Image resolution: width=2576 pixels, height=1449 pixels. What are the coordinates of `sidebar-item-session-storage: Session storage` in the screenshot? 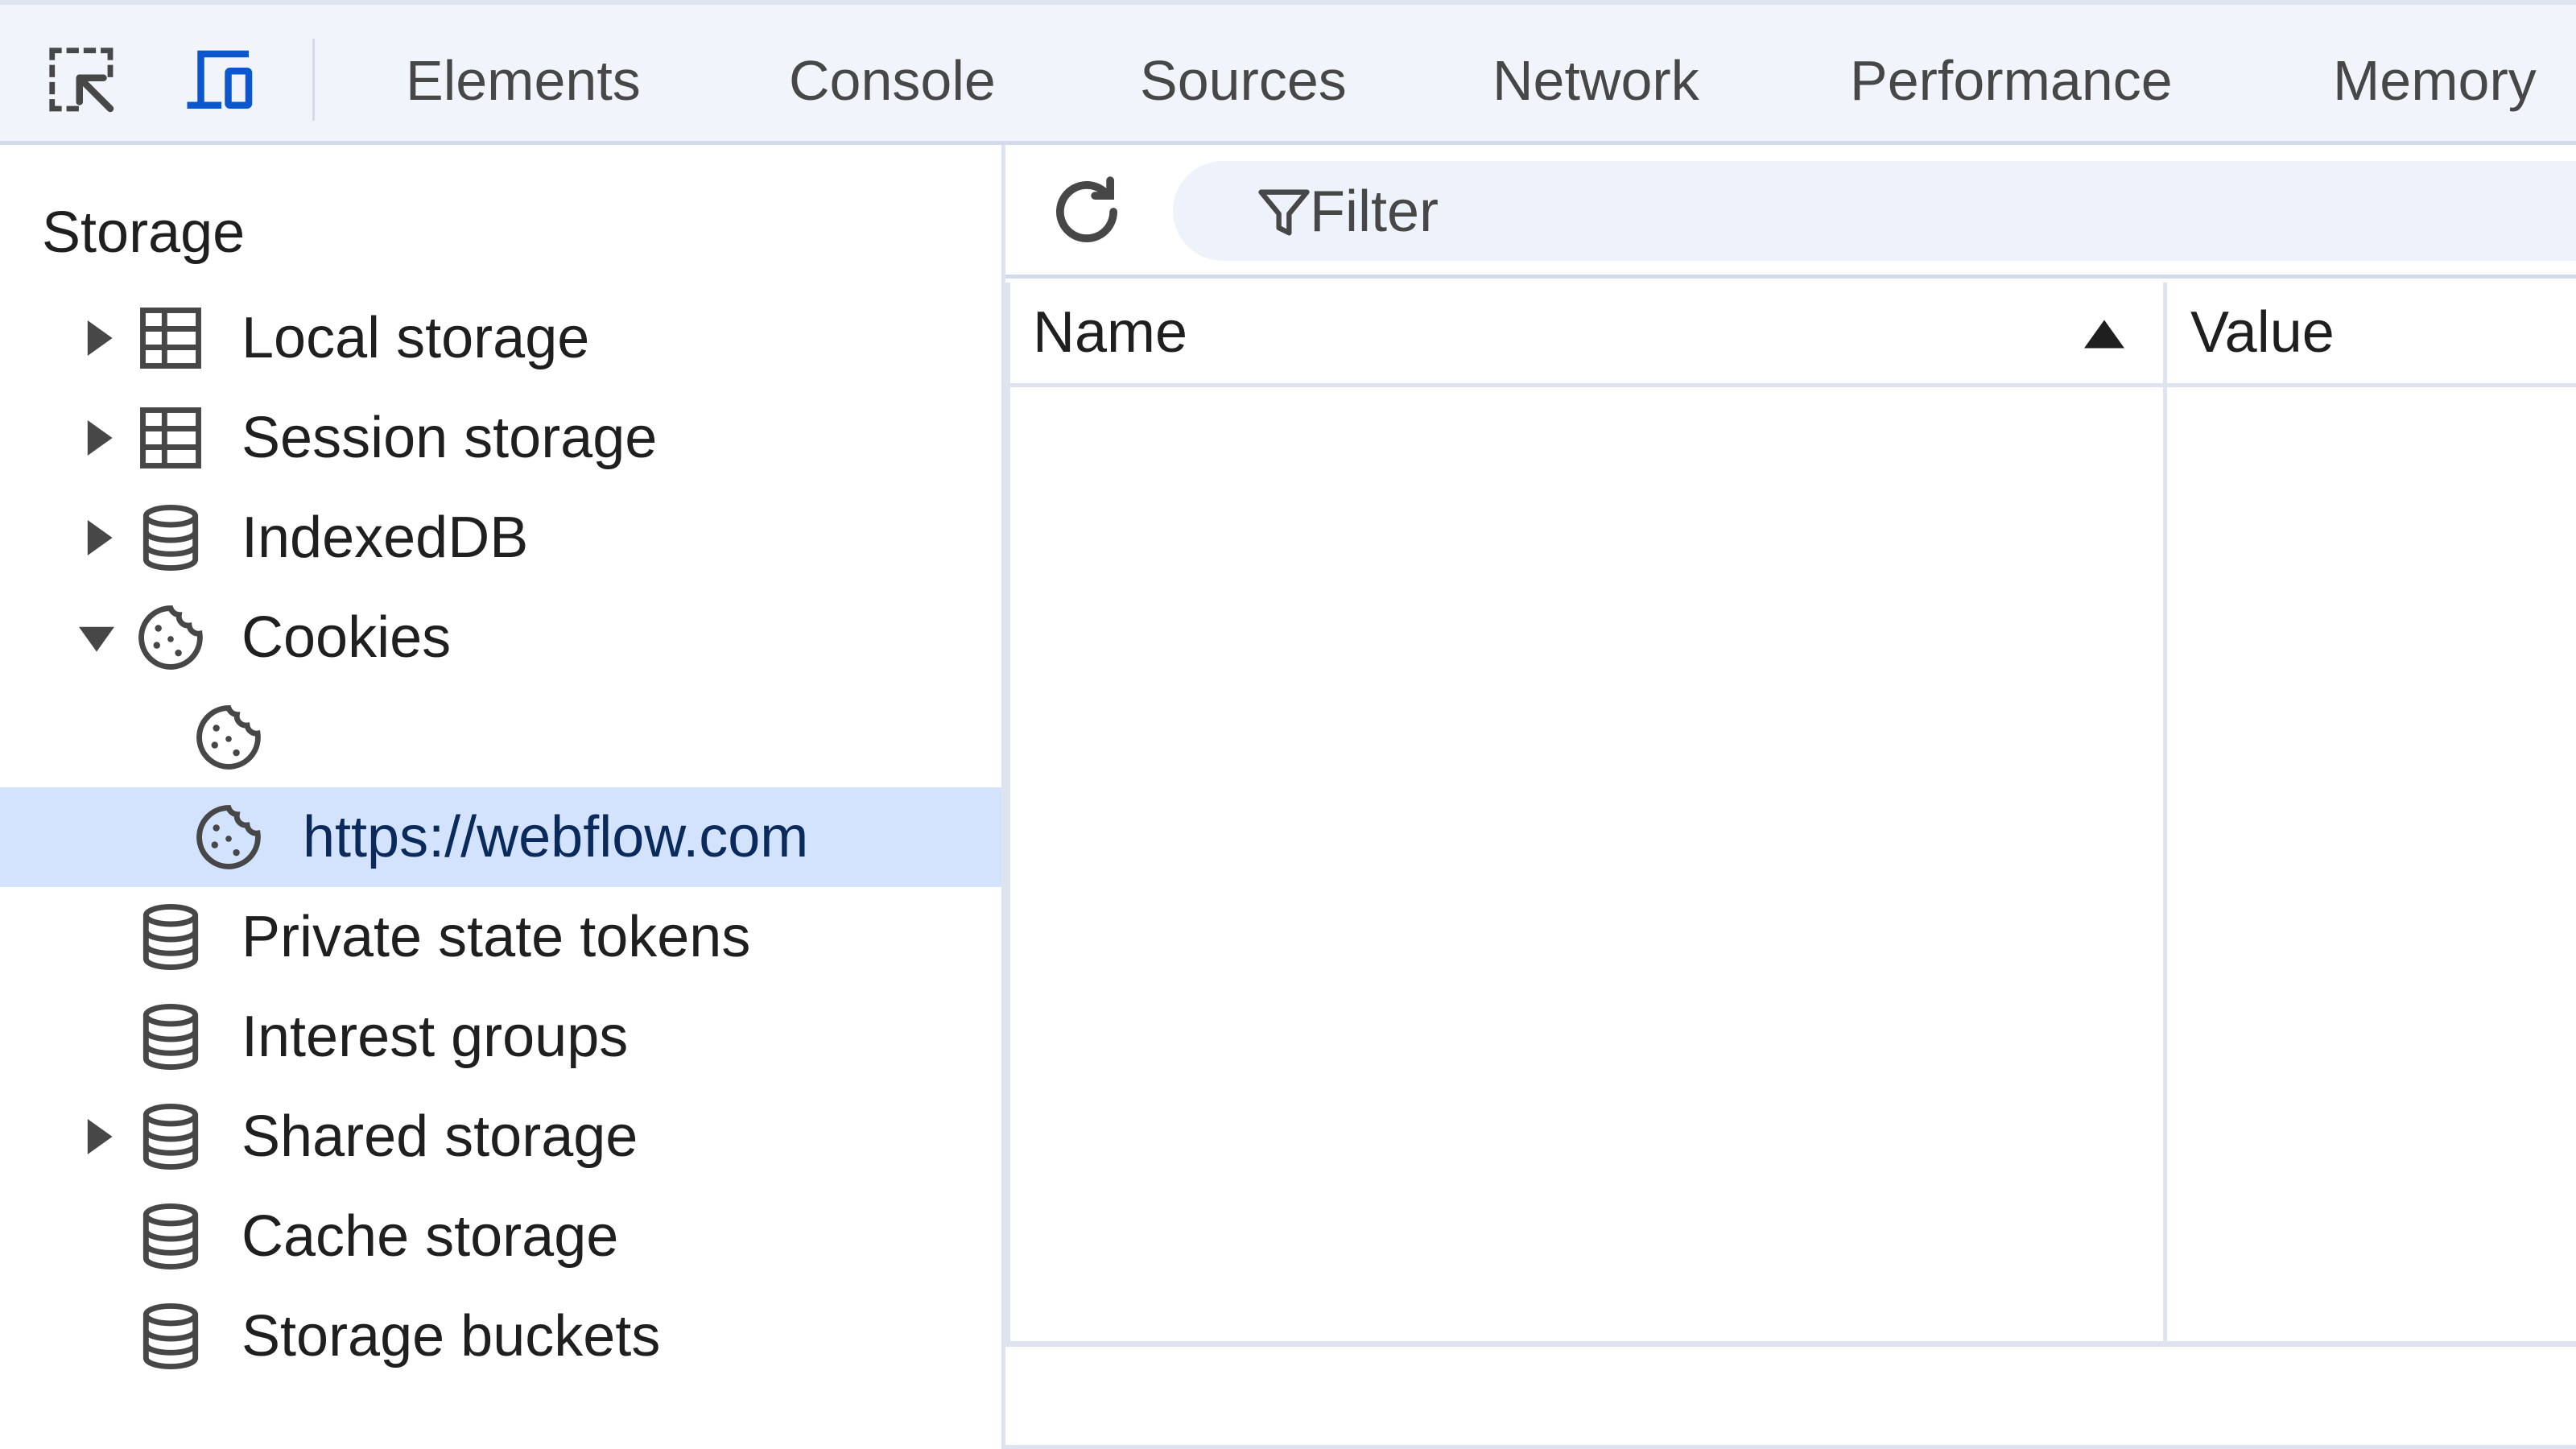 It's located at (500, 438).